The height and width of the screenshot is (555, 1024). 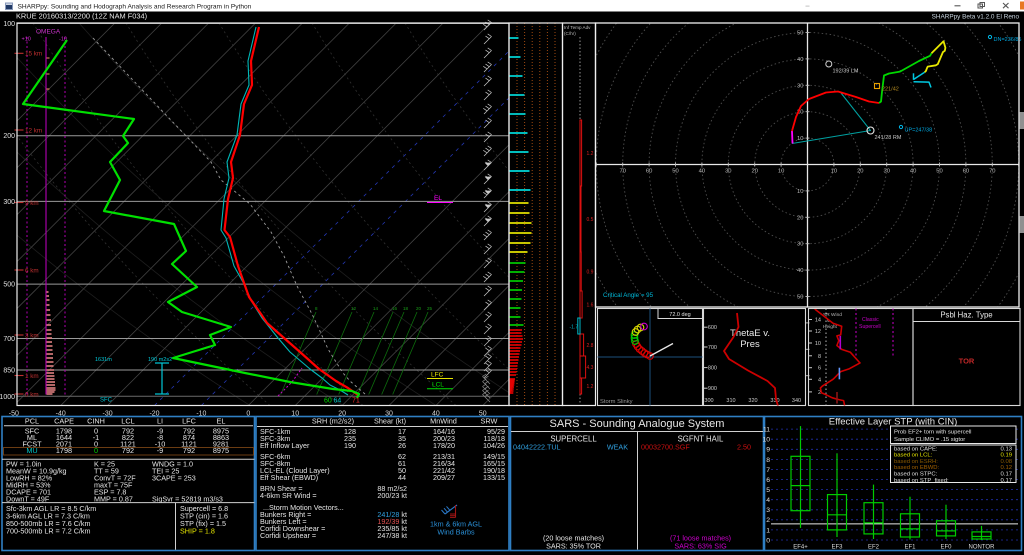 I want to click on svg-text: 133/15, so click(x=494, y=477).